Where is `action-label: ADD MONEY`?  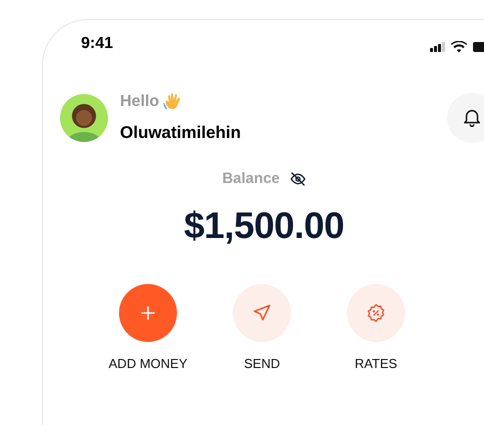
action-label: ADD MONEY is located at coordinates (148, 363).